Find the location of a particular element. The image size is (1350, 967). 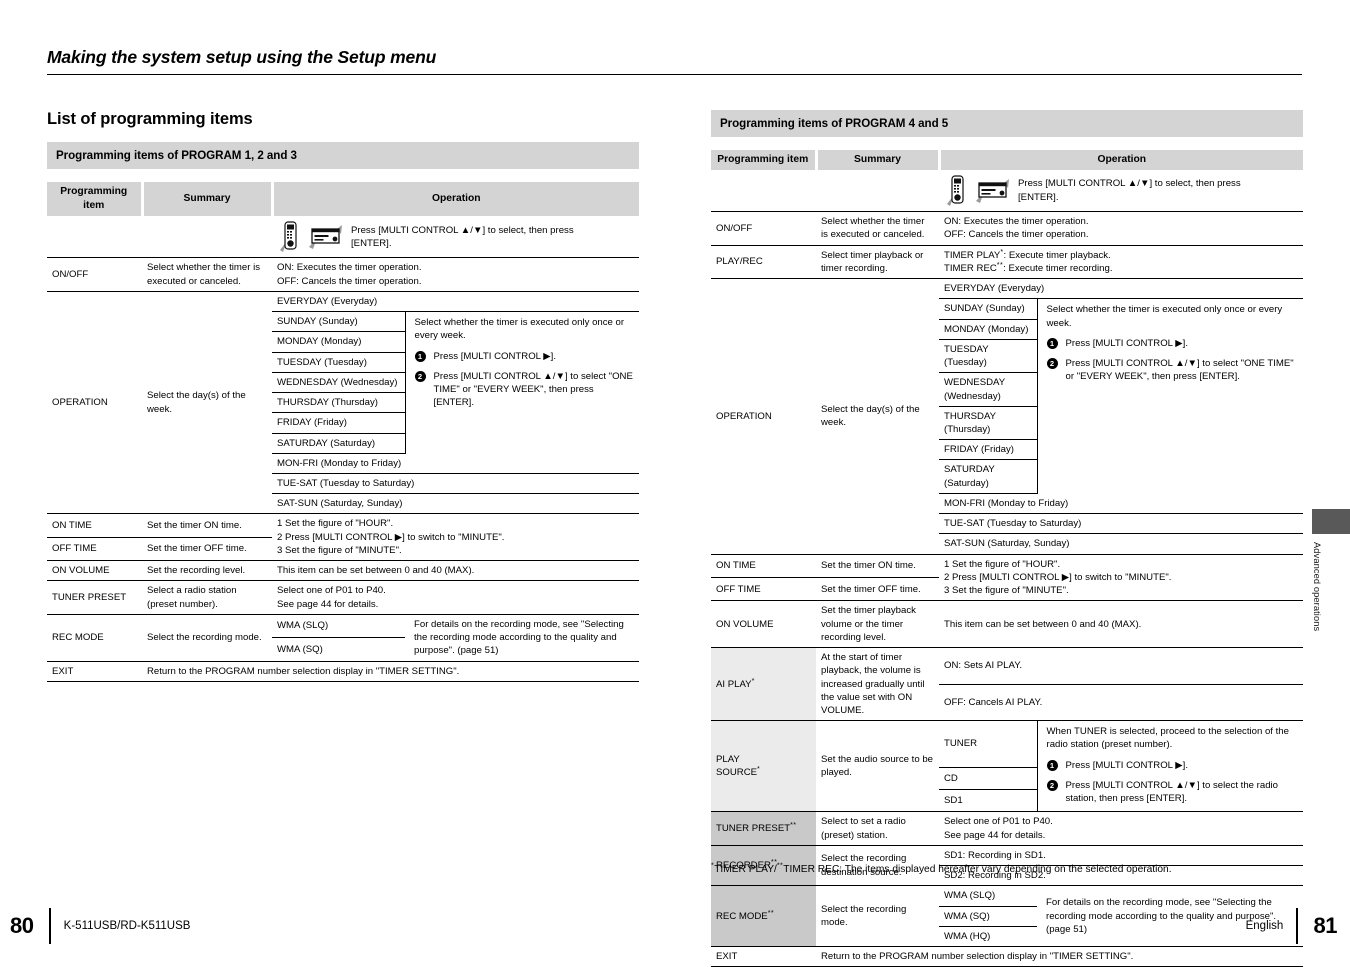

left-table-band: Programming items of PROGRAM 1, 2 and 3 is located at coordinates (343, 155).